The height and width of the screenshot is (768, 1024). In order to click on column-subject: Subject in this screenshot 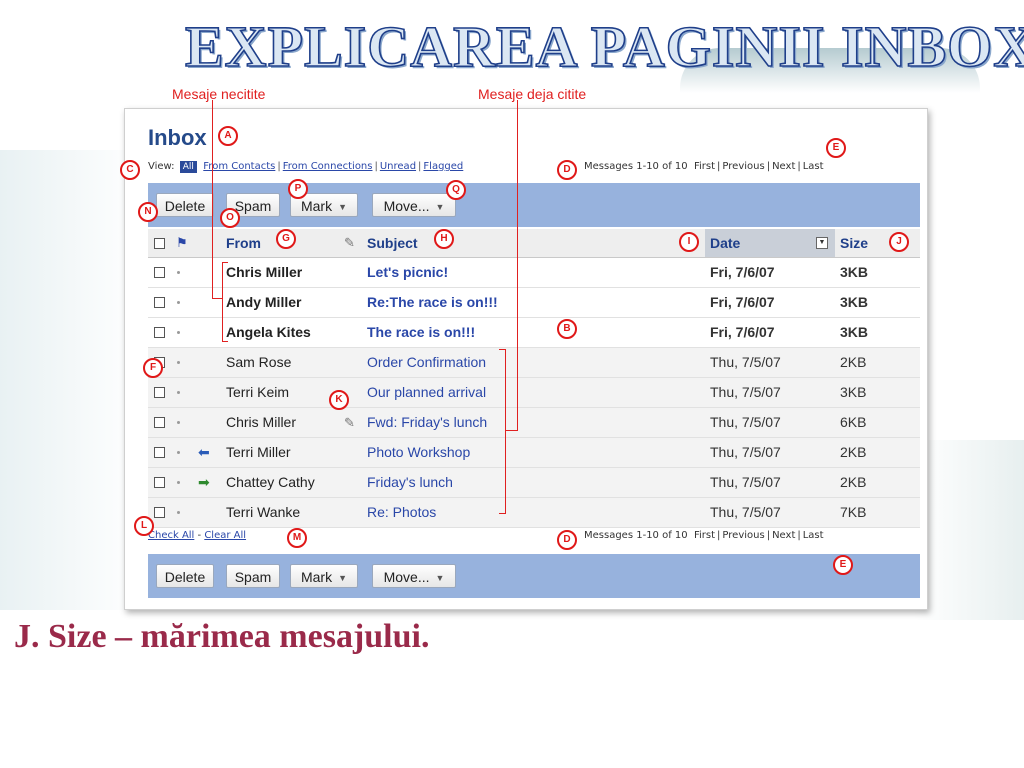, I will do `click(392, 243)`.